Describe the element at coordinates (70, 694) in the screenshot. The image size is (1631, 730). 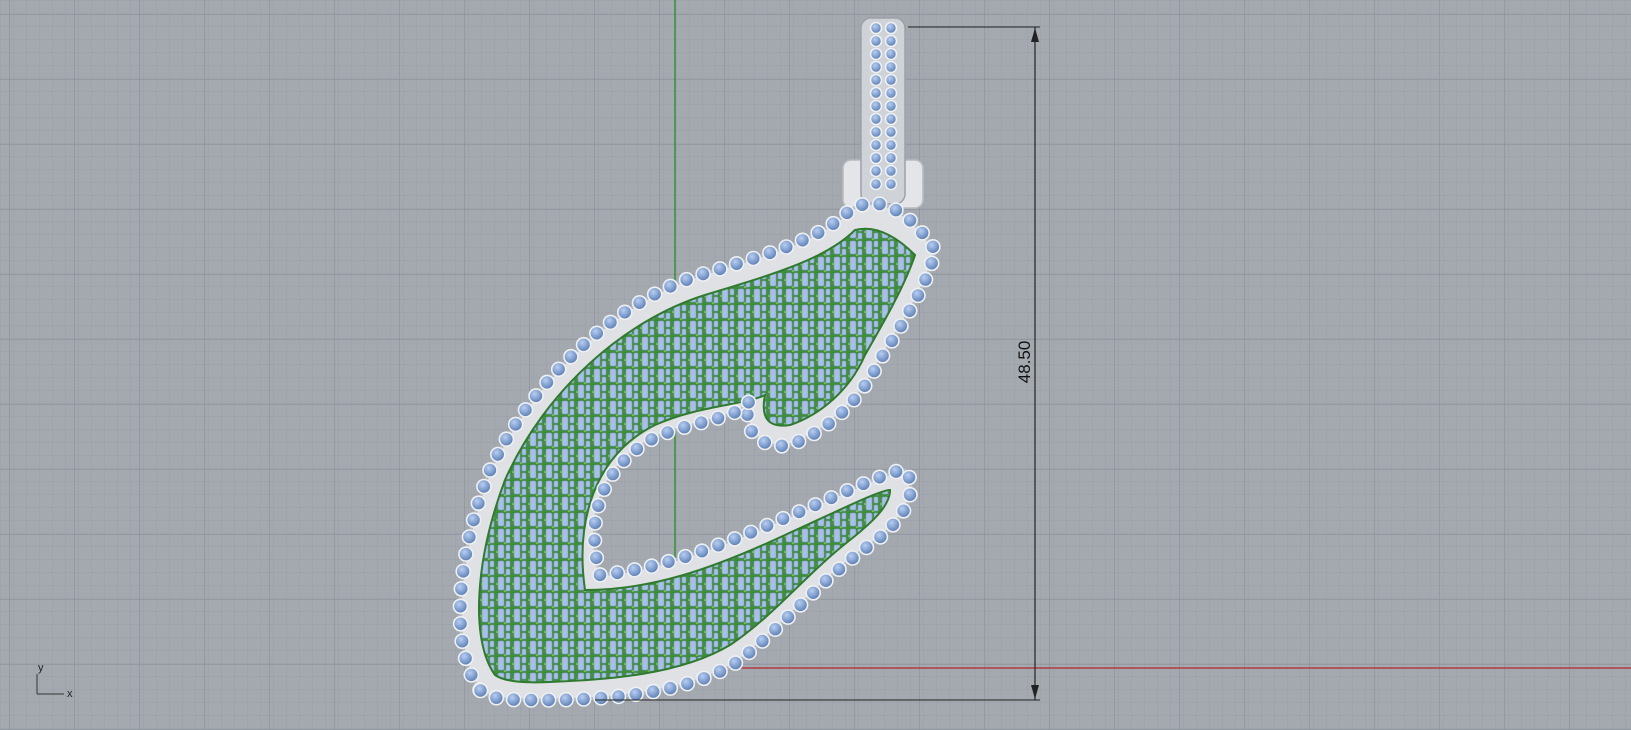
I see `axis-icon-x-label: x` at that location.